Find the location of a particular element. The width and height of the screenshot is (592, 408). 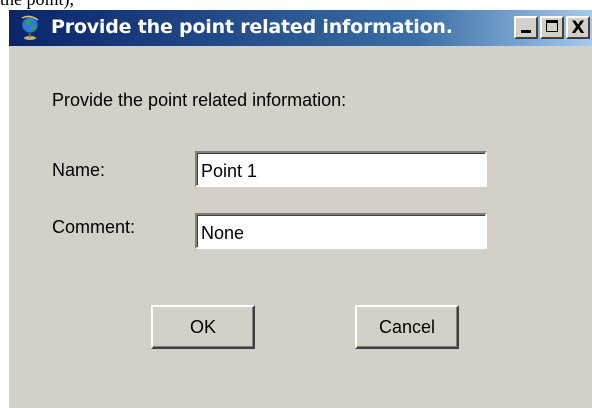

window-title: Provide the point related information. is located at coordinates (252, 27).